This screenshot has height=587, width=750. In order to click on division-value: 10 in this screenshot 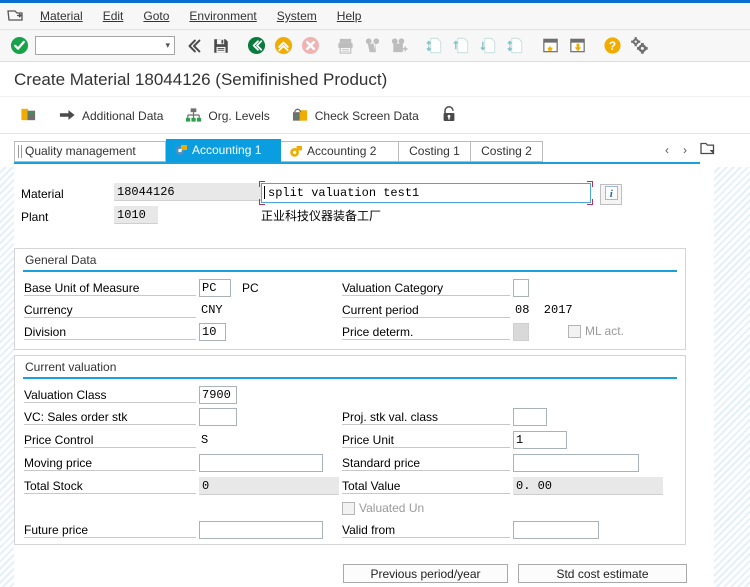, I will do `click(209, 332)`.